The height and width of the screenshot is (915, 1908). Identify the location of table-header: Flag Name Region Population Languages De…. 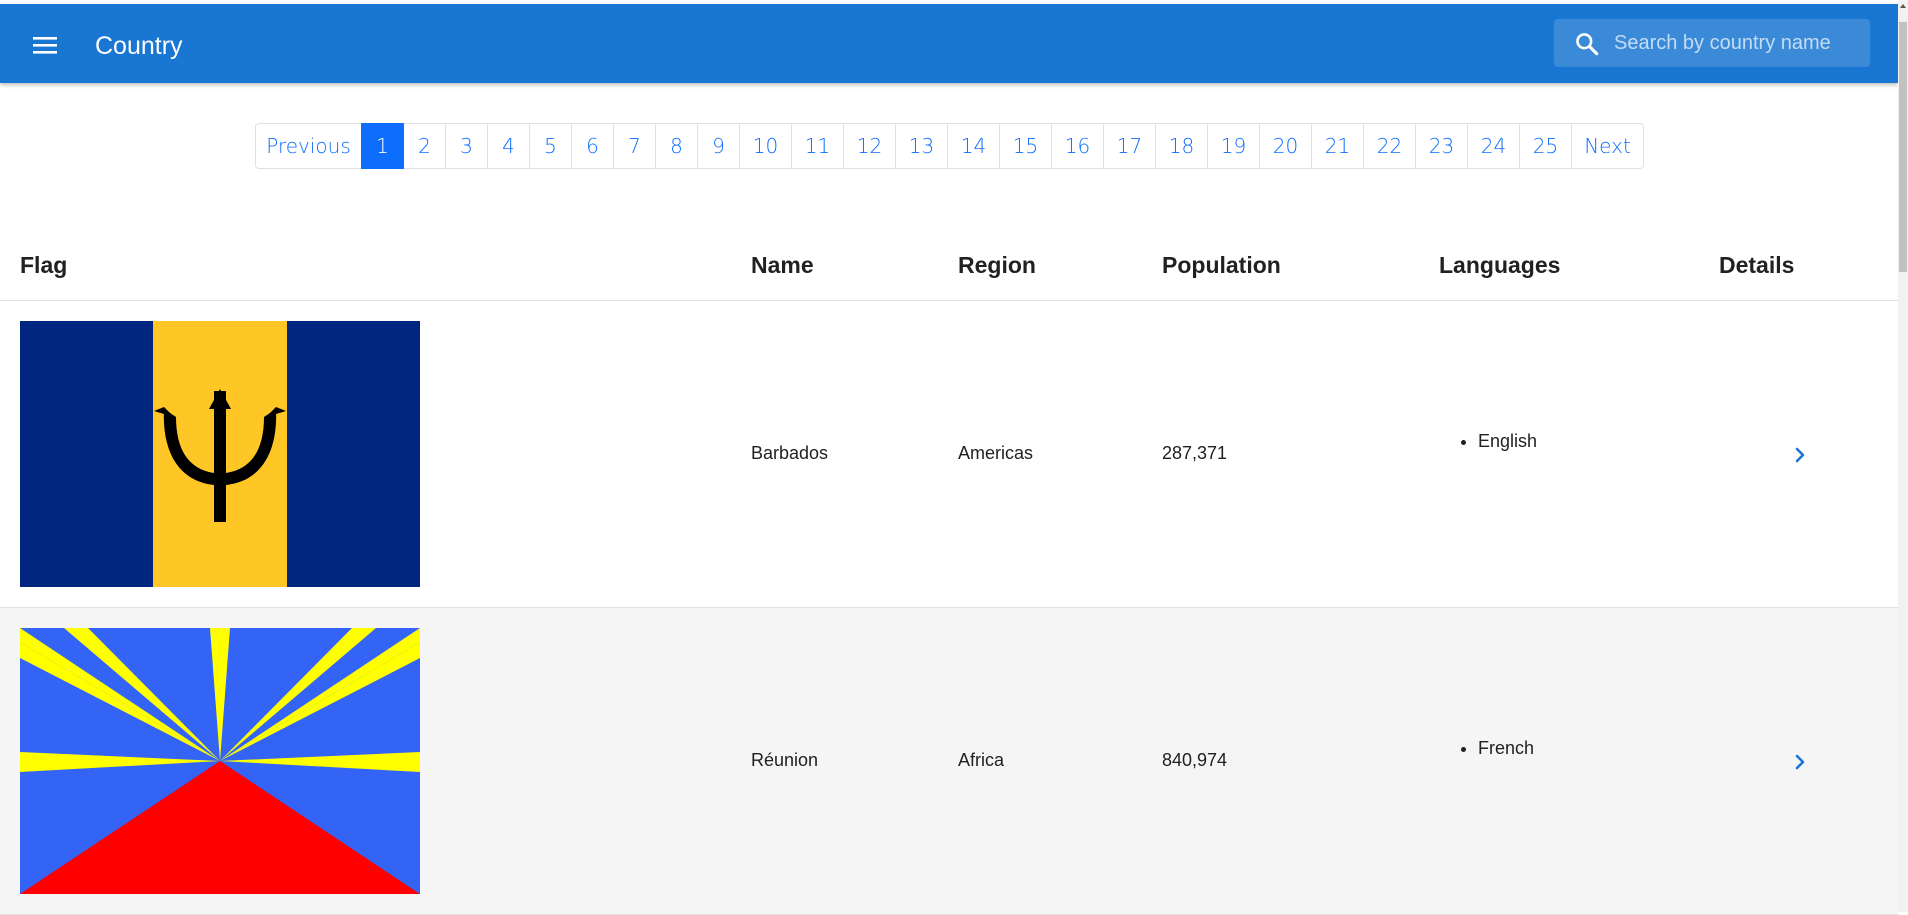
(949, 265).